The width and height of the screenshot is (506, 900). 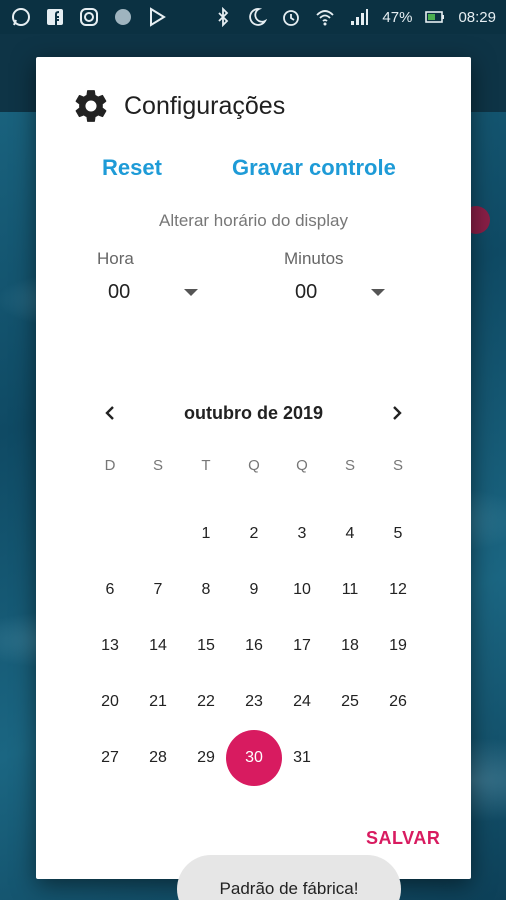 I want to click on calendar-day: 10, so click(x=302, y=590).